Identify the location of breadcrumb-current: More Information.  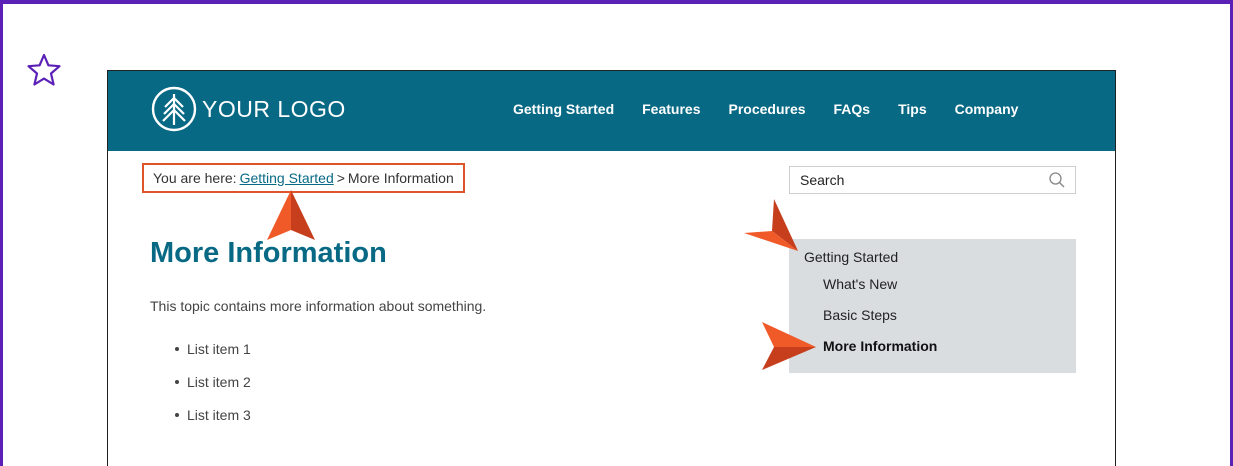
(400, 178).